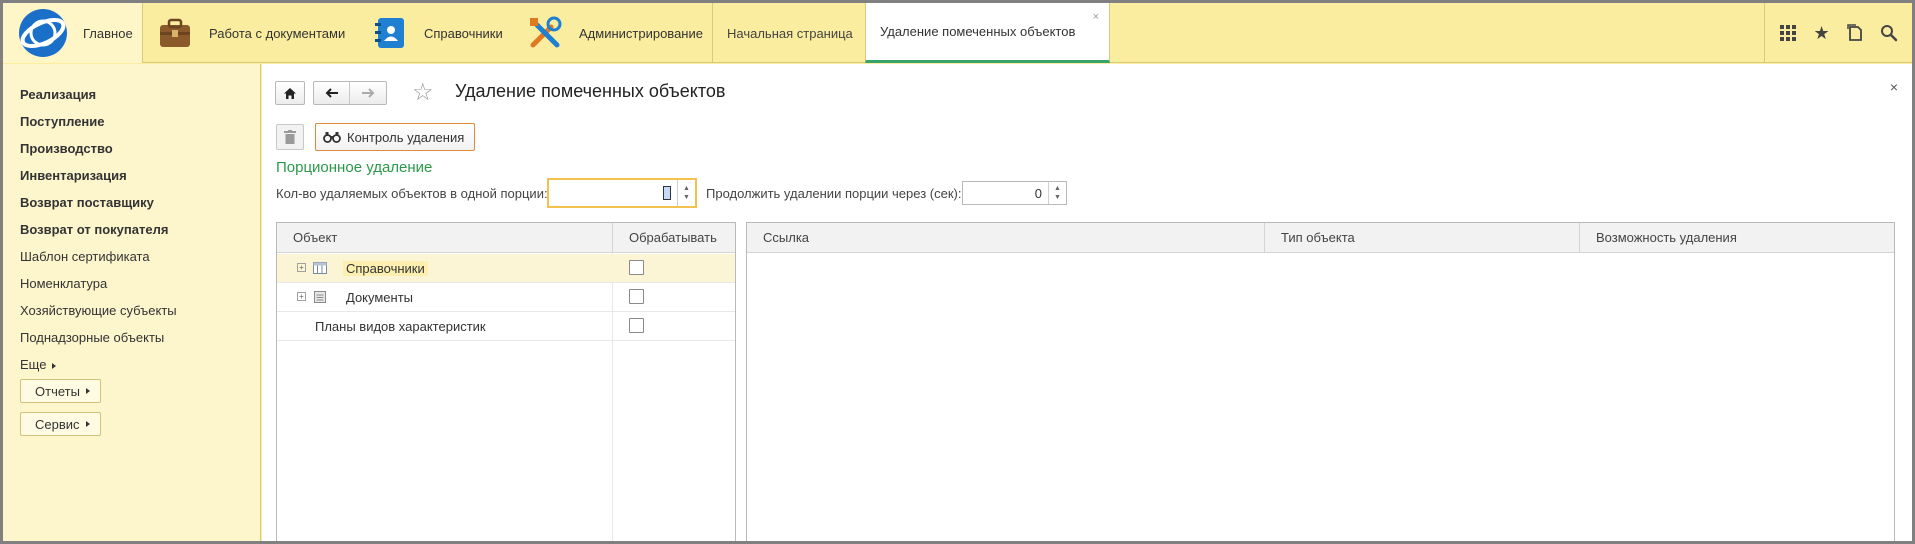 The width and height of the screenshot is (1915, 544). Describe the element at coordinates (444, 238) in the screenshot. I see `column-object: Объект` at that location.